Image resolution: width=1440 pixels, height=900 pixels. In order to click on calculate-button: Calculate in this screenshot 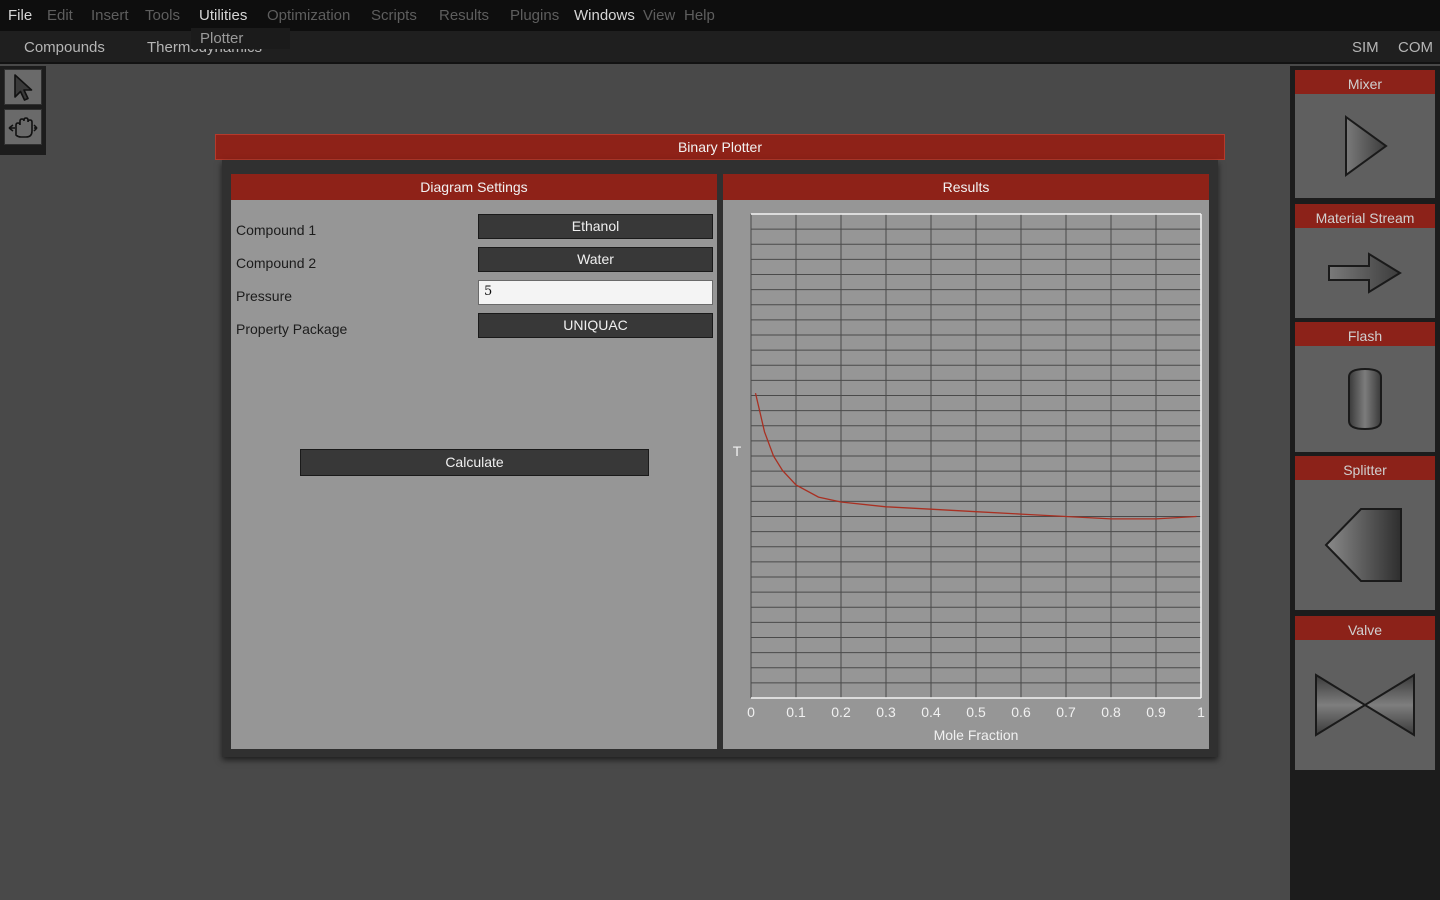, I will do `click(474, 462)`.